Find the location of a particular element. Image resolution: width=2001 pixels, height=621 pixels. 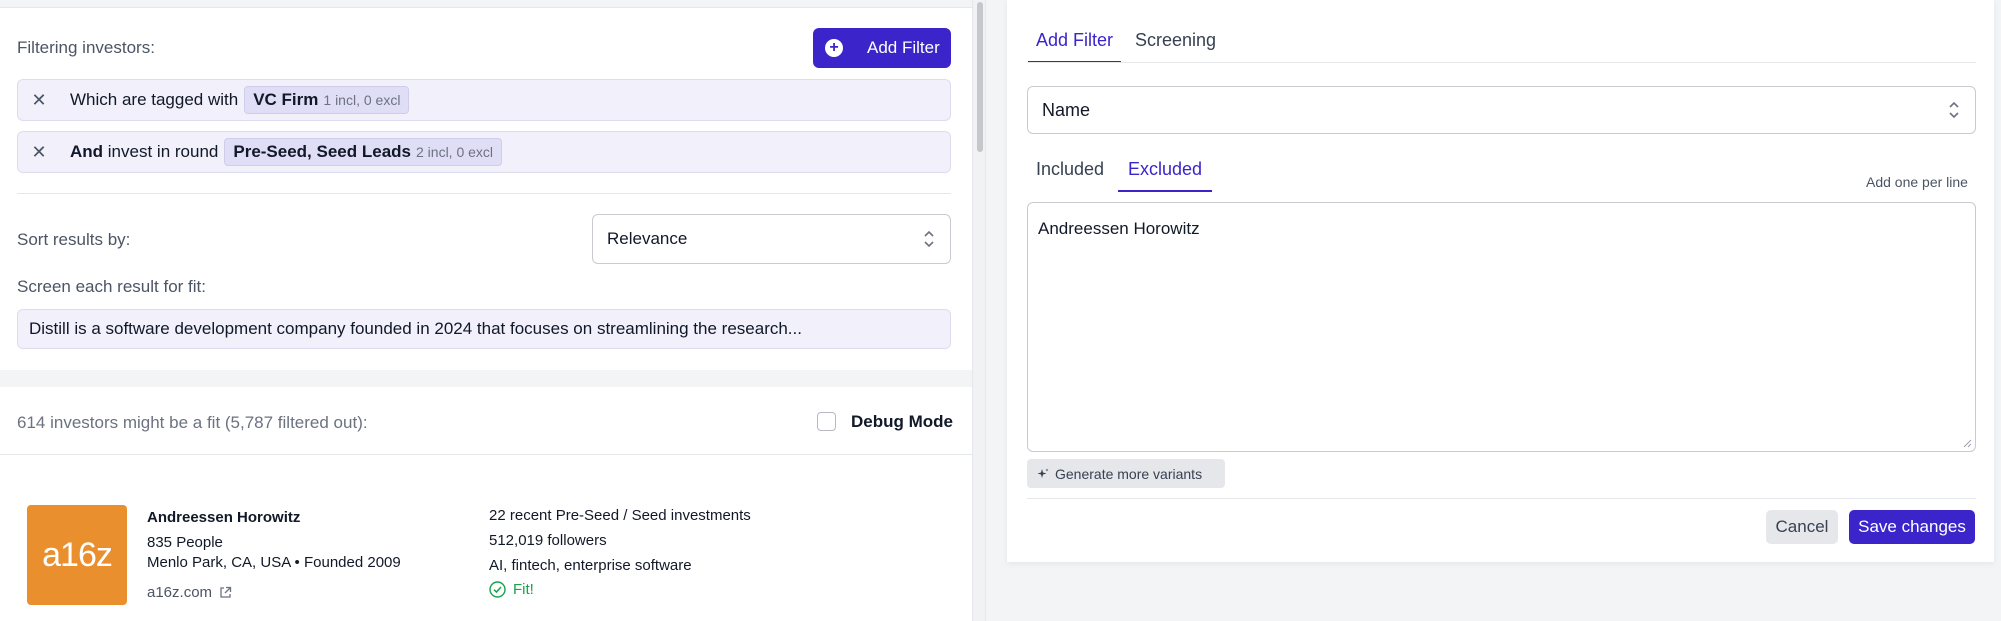

filter-prefix: And is located at coordinates (87, 151).